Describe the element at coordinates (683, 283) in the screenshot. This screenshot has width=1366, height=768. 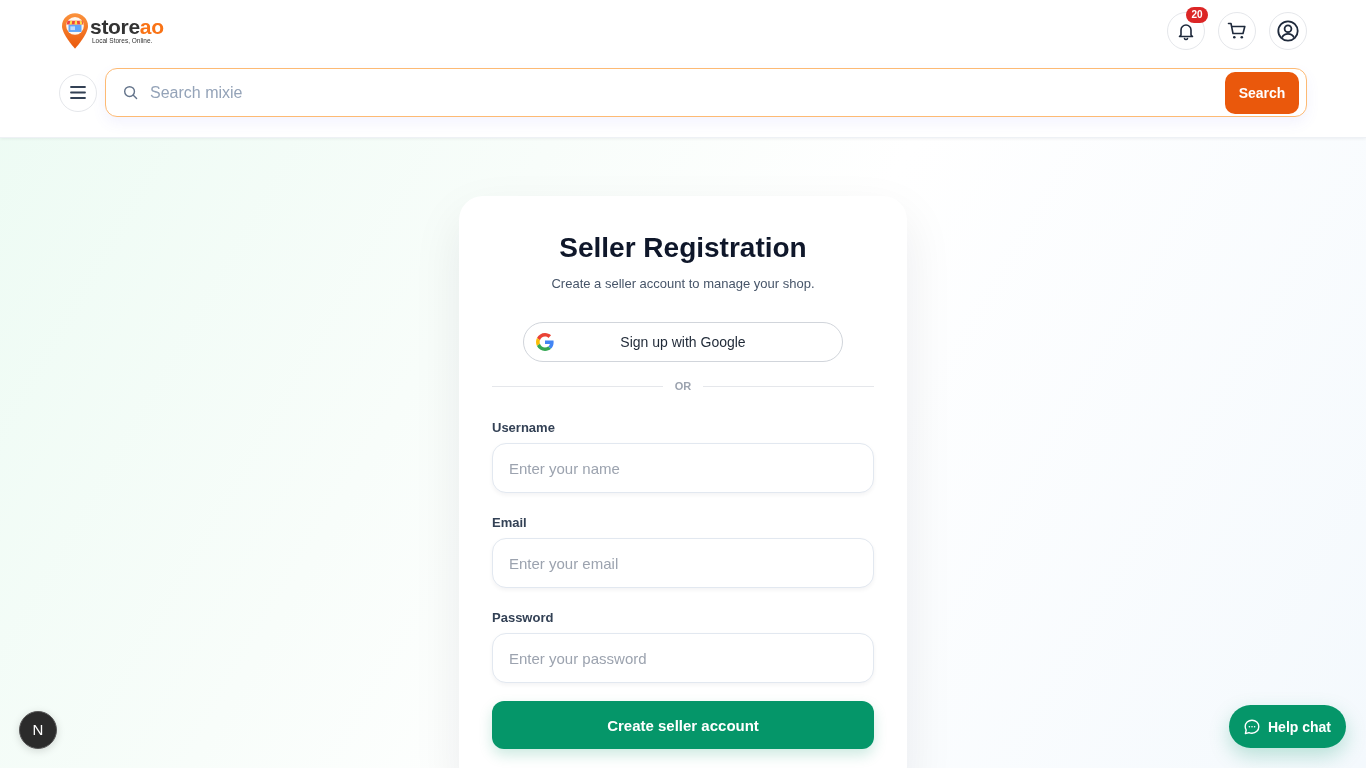
I see `form-subtitle: Create a seller account to manage your shop.` at that location.